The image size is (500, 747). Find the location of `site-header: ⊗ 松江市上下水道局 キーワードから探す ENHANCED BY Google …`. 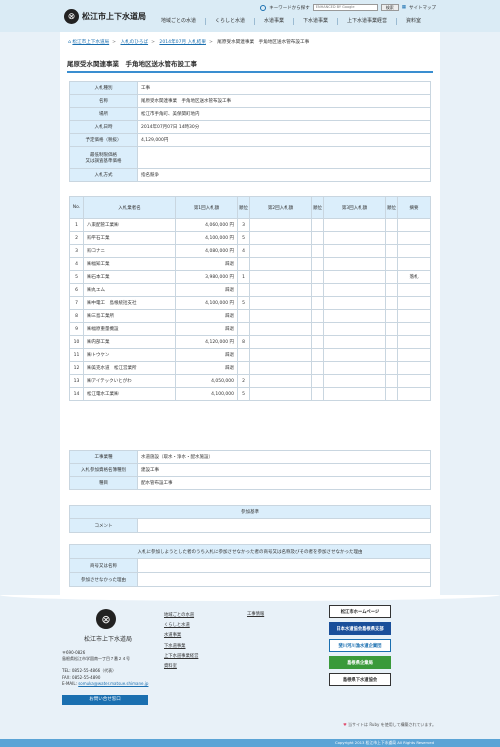

site-header: ⊗ 松江市上下水道局 キーワードから探す ENHANCED BY Google … is located at coordinates (250, 16).